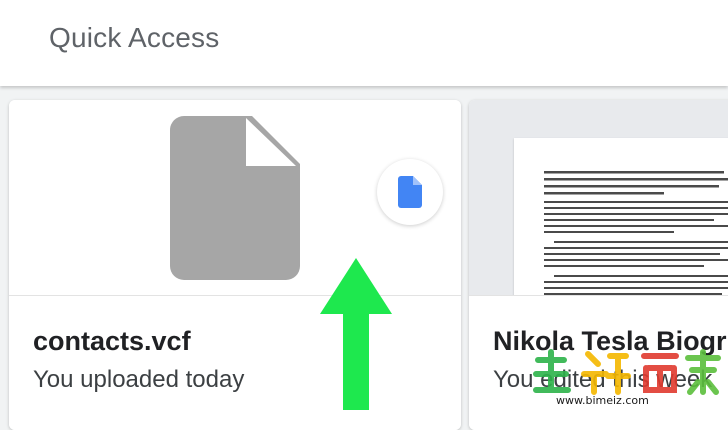  I want to click on file-name: contacts.vcf, so click(112, 341).